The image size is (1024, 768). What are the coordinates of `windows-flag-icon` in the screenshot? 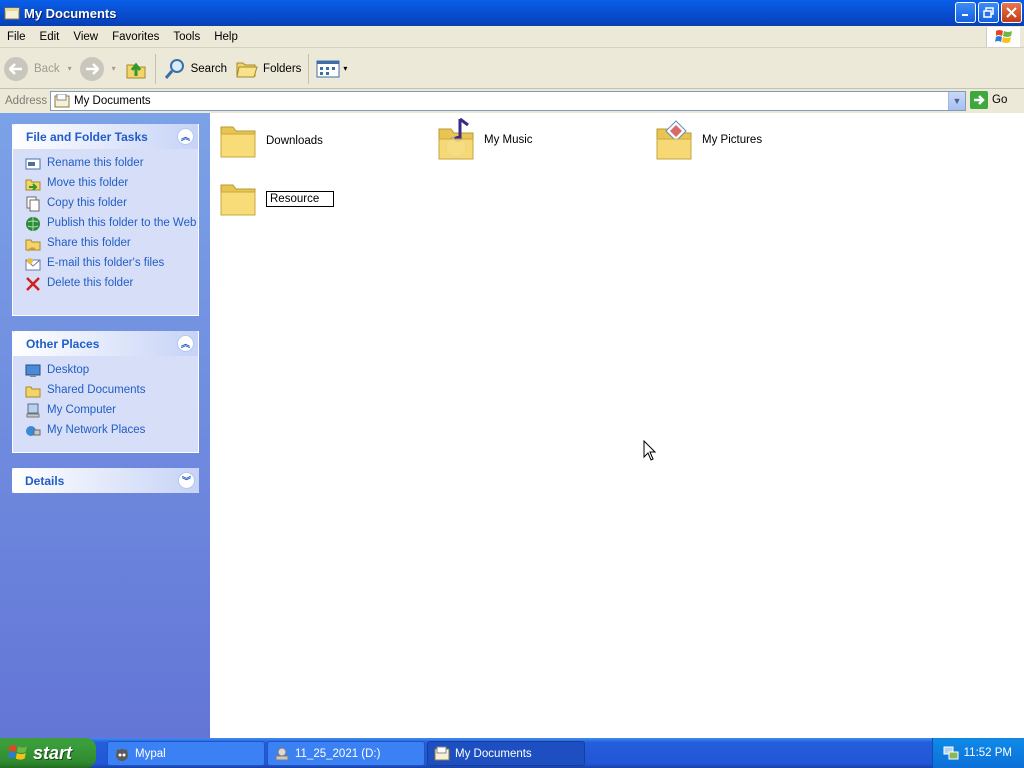 It's located at (17, 752).